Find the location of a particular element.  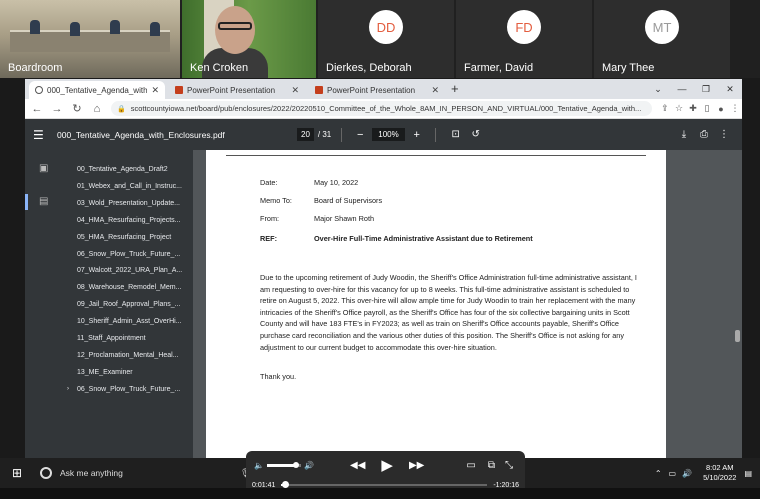

chevron-up-icon: ⌃ is located at coordinates (658, 473).